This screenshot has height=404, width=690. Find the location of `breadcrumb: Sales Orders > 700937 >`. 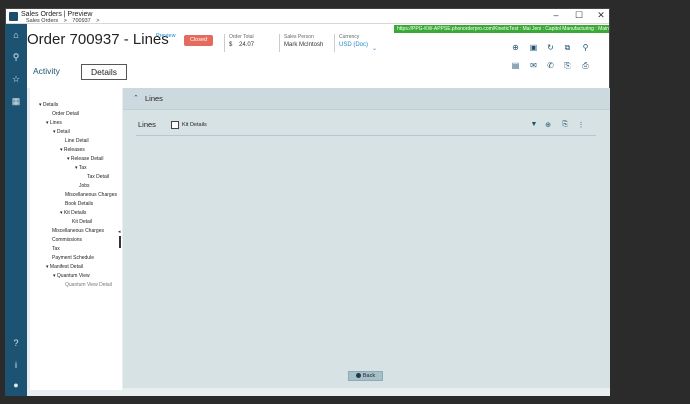

breadcrumb: Sales Orders > 700937 > is located at coordinates (65, 21).